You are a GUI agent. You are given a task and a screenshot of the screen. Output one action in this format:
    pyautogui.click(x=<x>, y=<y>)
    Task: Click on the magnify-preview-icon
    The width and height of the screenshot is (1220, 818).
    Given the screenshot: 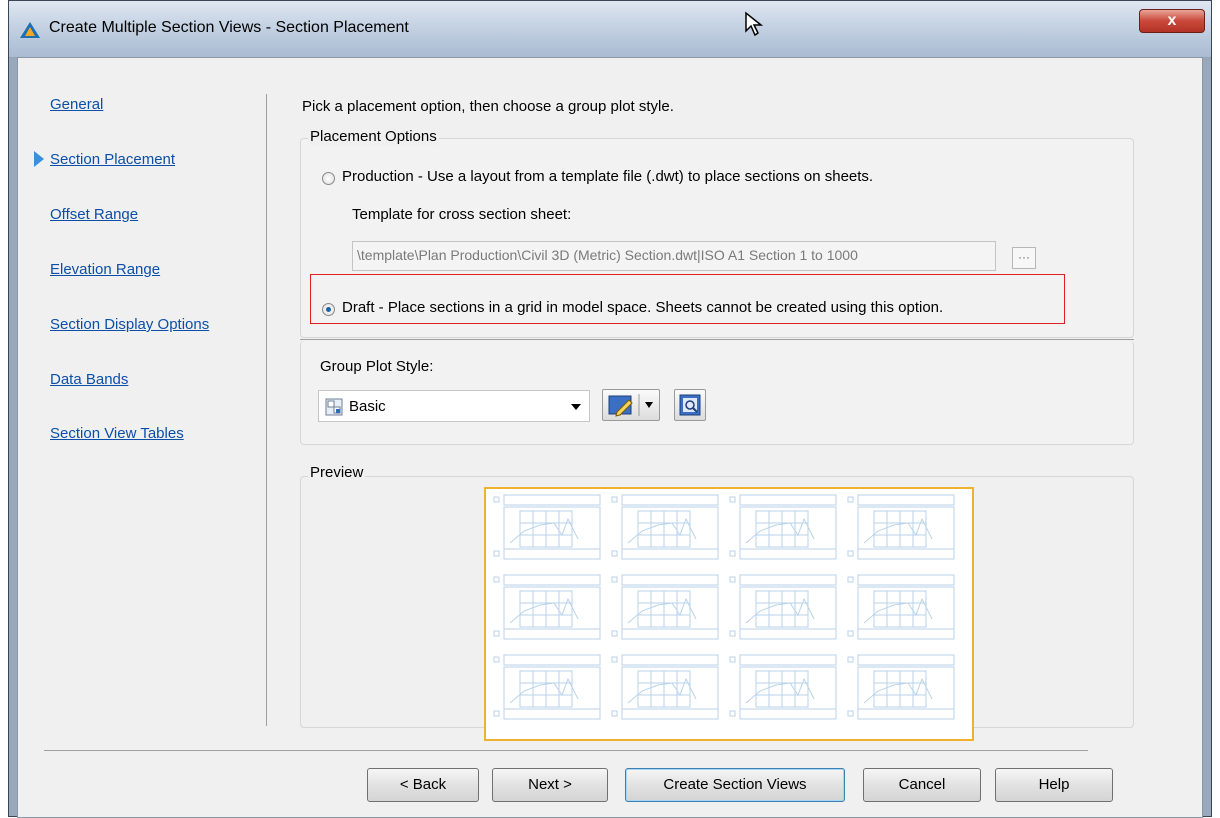 What is the action you would take?
    pyautogui.click(x=690, y=405)
    